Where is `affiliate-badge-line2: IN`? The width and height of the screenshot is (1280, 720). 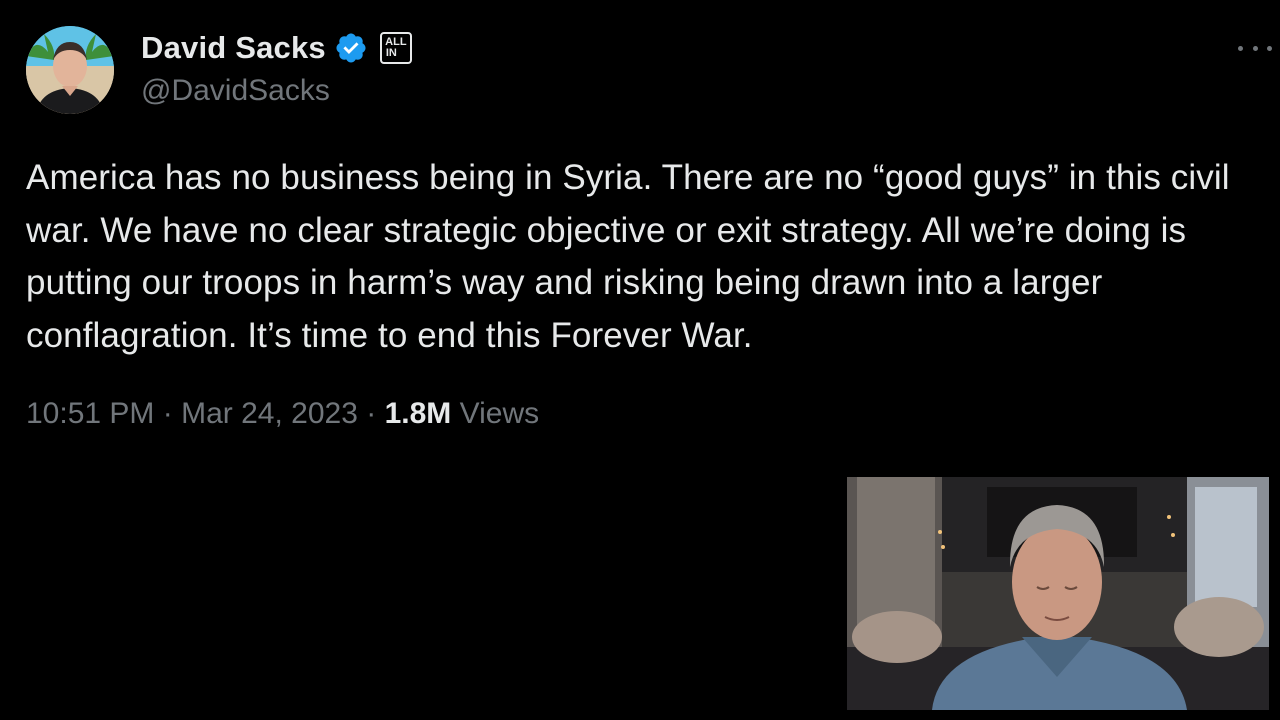 affiliate-badge-line2: IN is located at coordinates (391, 53).